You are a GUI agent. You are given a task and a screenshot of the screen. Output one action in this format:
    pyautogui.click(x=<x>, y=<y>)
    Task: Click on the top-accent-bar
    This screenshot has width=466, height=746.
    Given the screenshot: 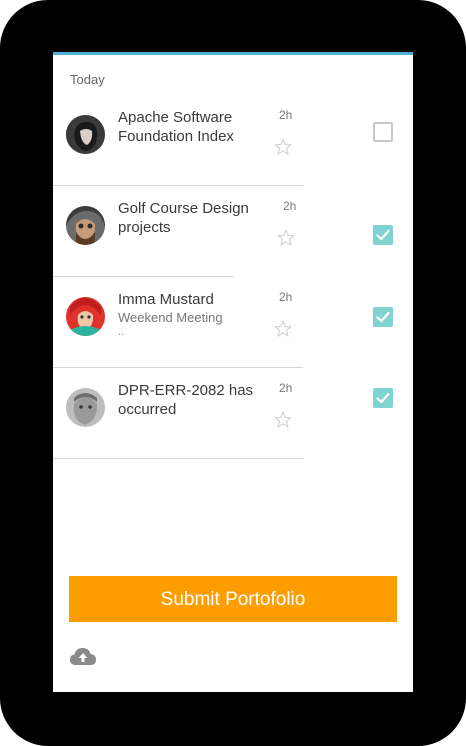 What is the action you would take?
    pyautogui.click(x=233, y=53)
    